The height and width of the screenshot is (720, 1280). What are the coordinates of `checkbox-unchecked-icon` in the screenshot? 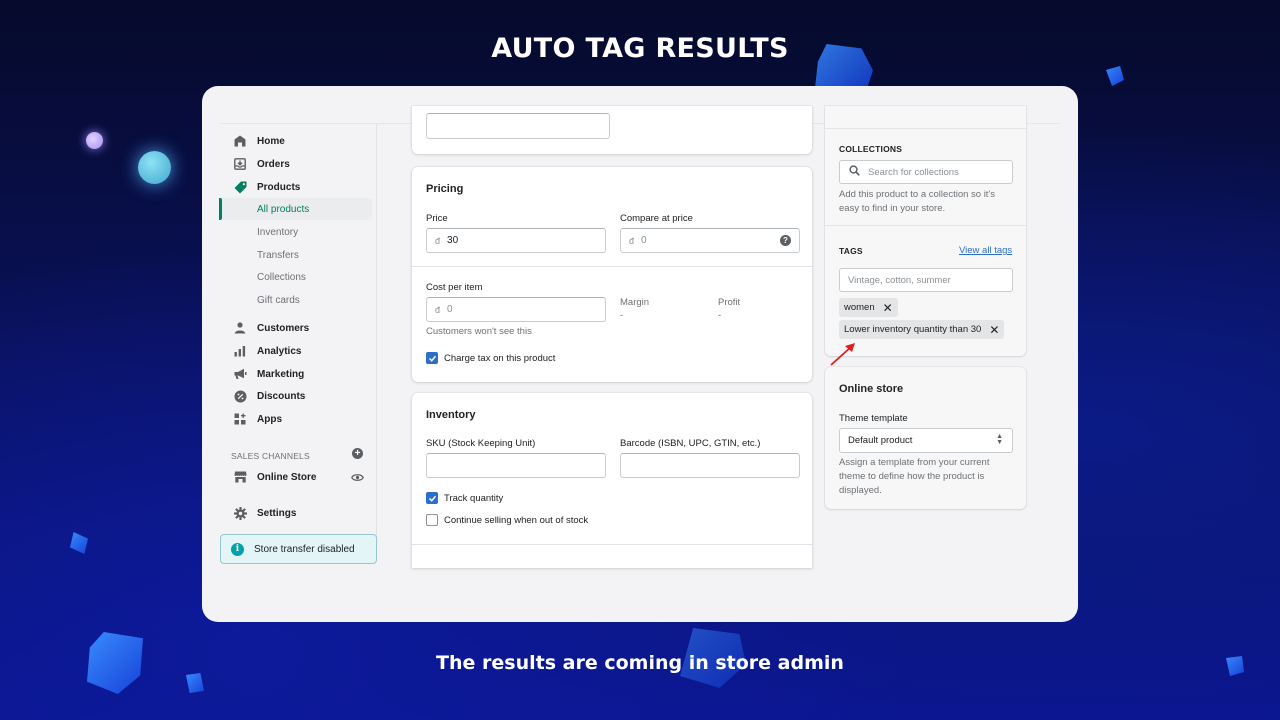 It's located at (432, 520).